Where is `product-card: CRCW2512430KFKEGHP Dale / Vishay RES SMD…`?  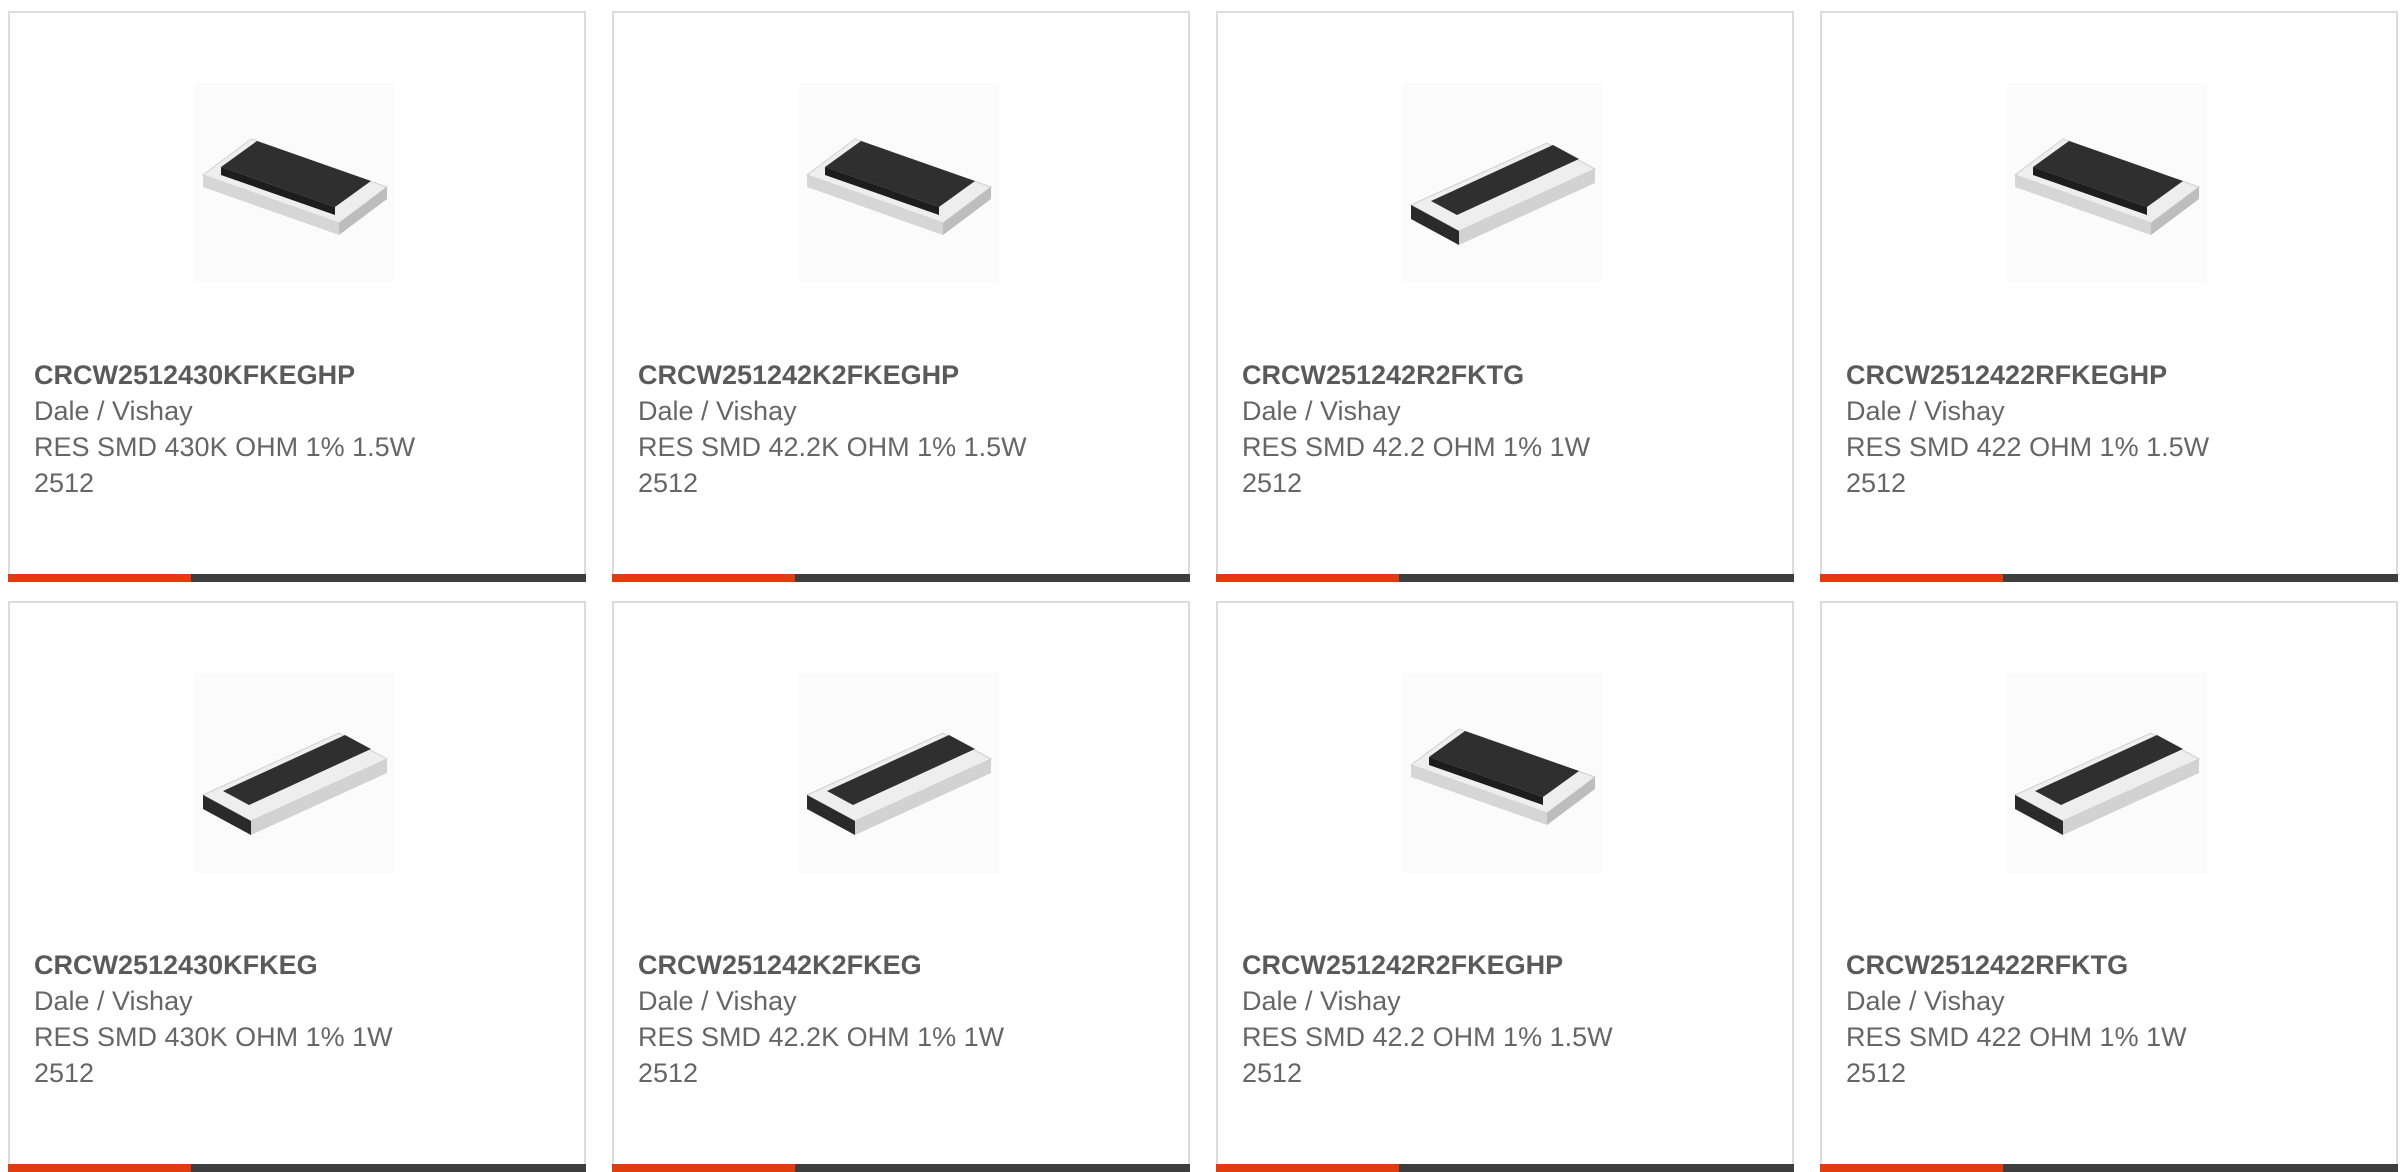
product-card: CRCW2512430KFKEGHP Dale / Vishay RES SMD… is located at coordinates (297, 296).